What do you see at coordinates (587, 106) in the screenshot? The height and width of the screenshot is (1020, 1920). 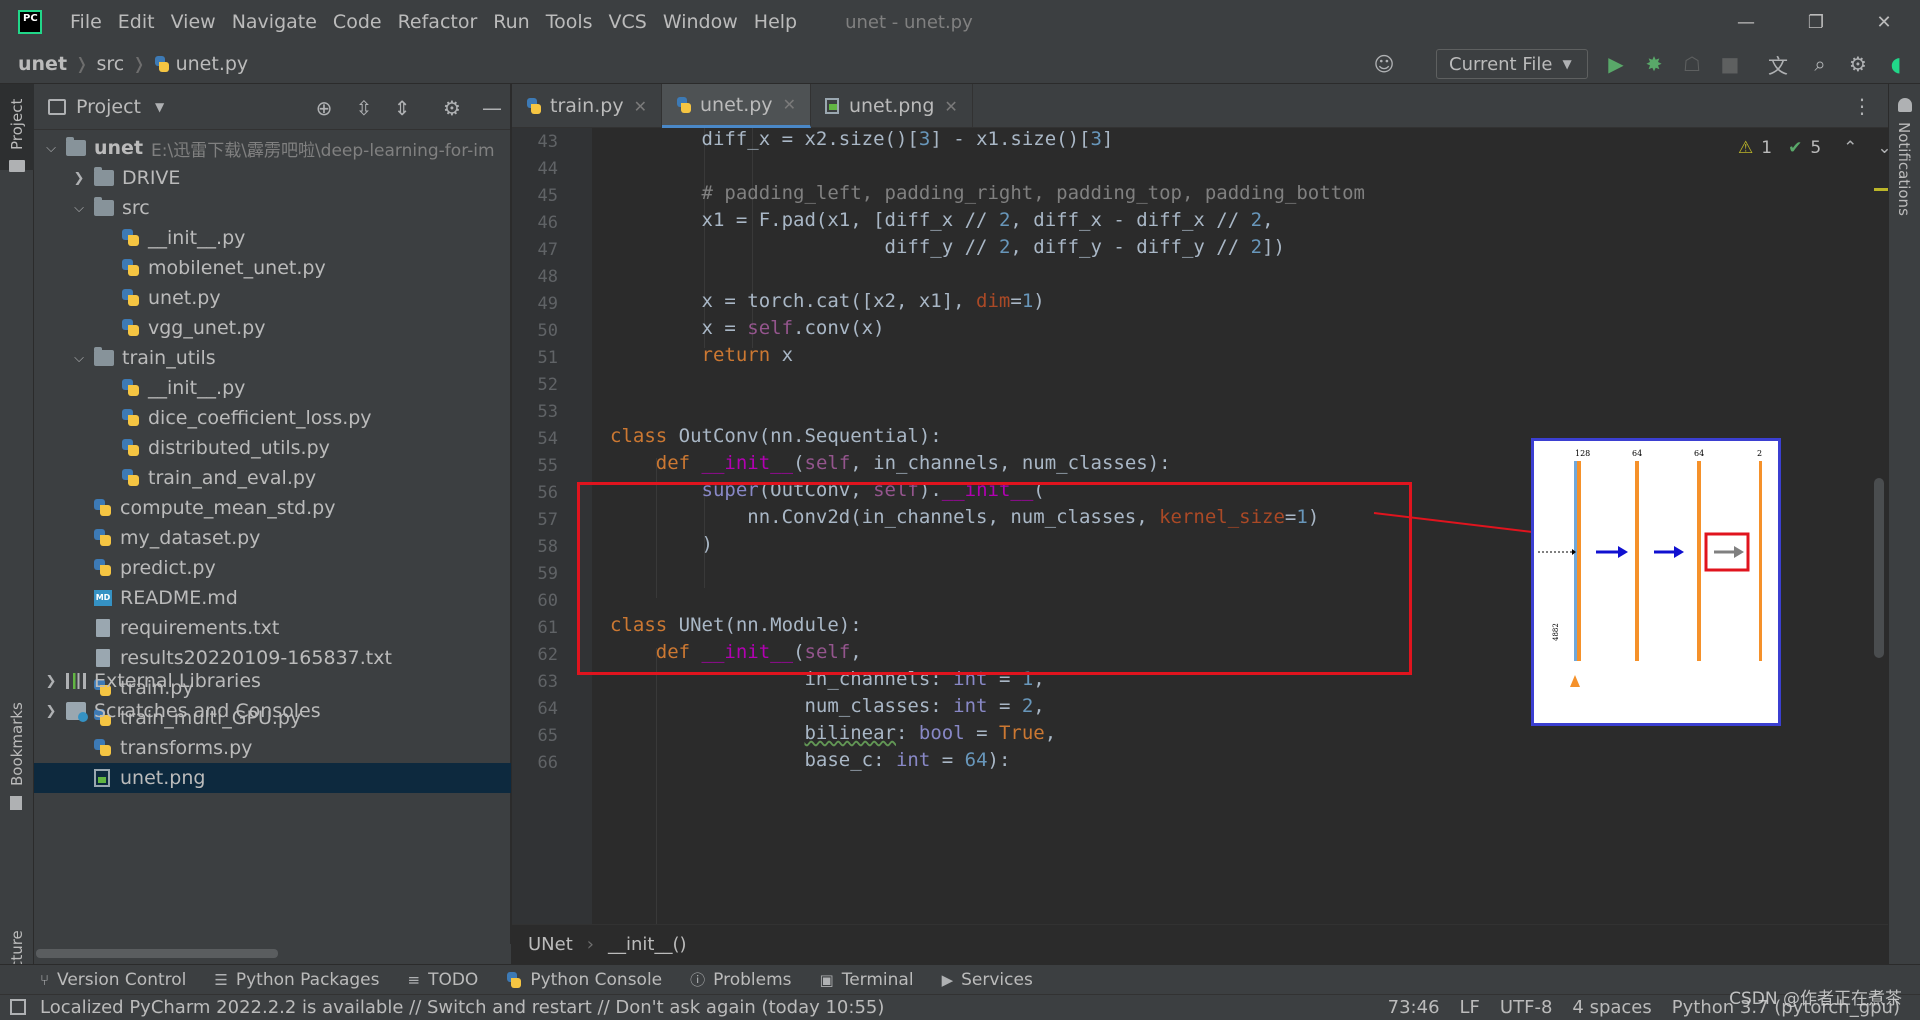 I see `tab-train-py: train.py ✕` at bounding box center [587, 106].